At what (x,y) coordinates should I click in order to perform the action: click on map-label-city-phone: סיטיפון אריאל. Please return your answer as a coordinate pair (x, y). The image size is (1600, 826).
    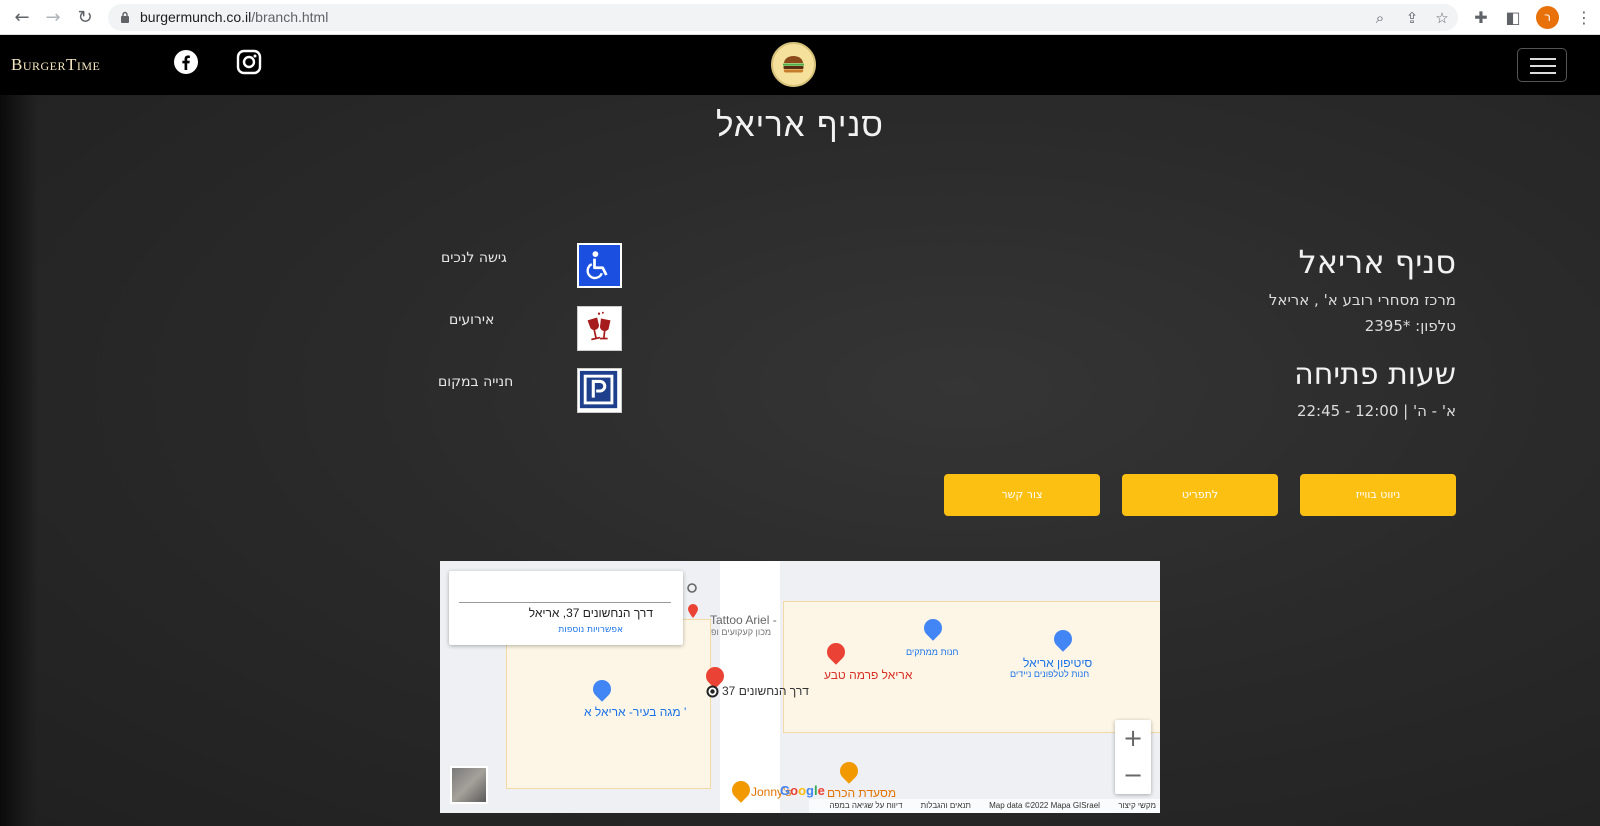
    Looking at the image, I should click on (1057, 663).